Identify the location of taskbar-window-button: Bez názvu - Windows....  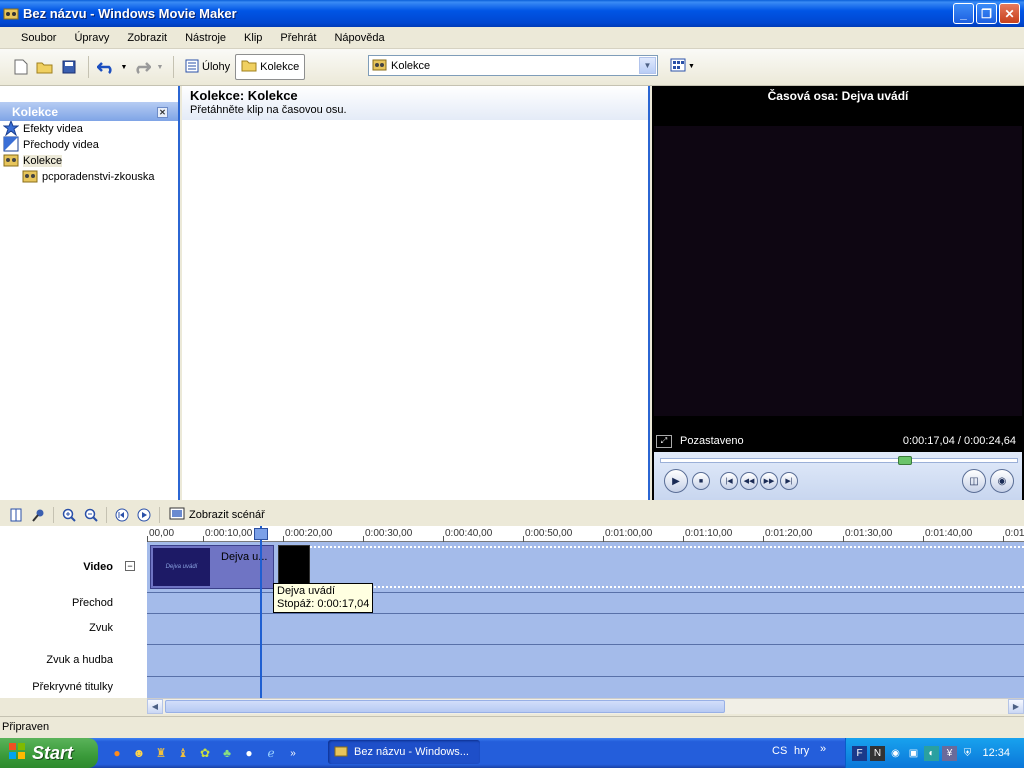
(404, 752).